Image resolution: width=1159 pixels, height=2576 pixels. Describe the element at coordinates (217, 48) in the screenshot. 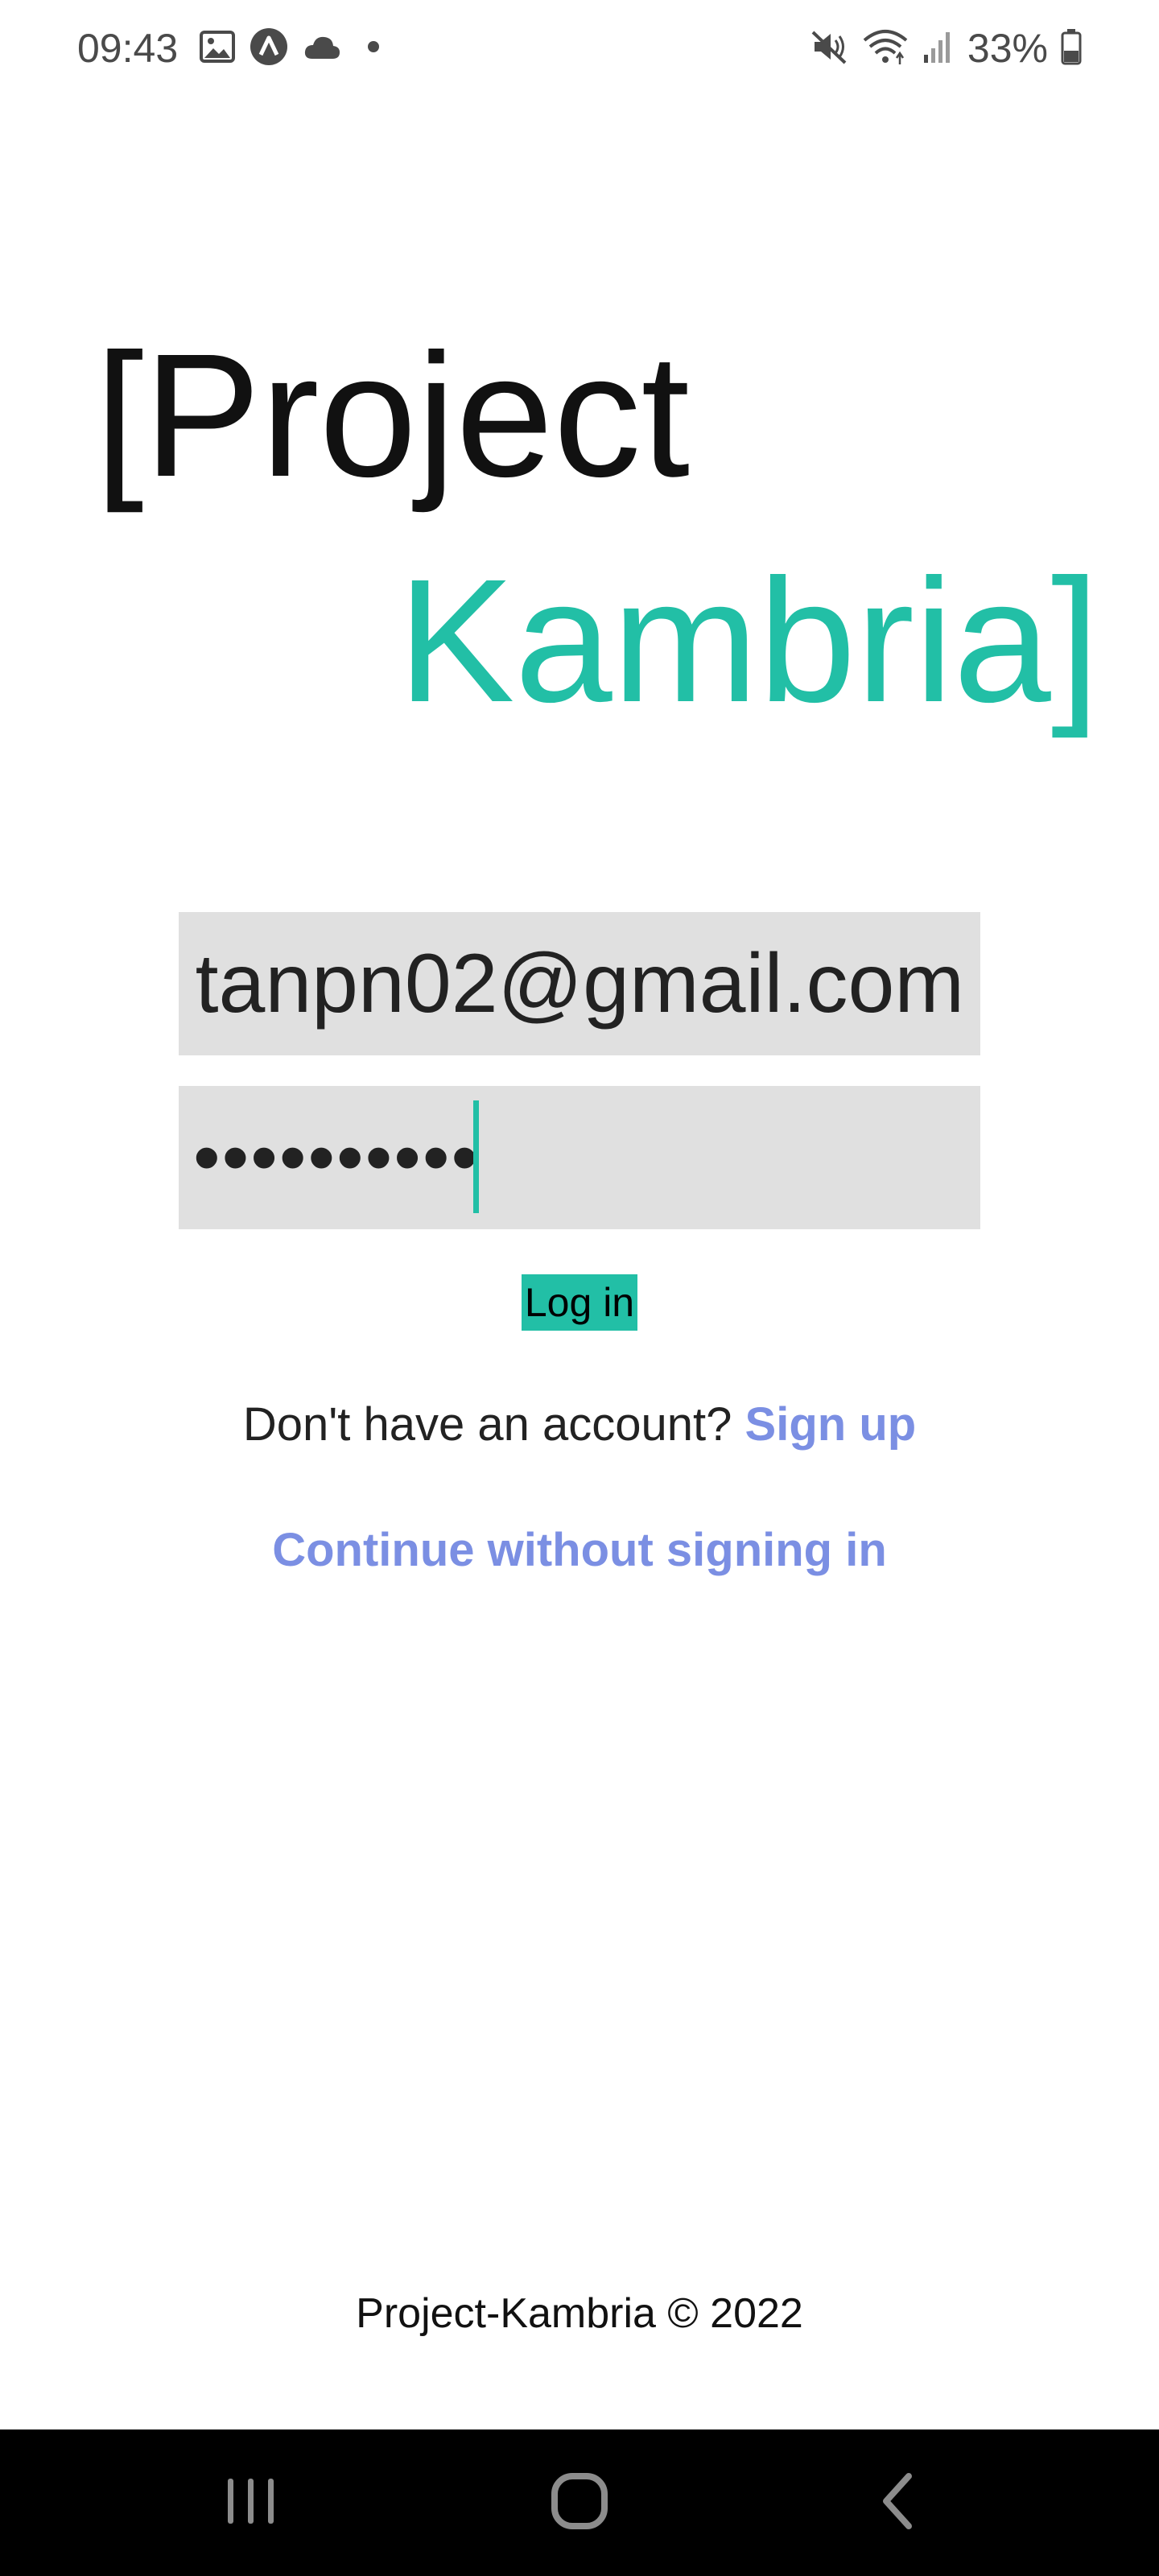

I see `gallery-icon` at that location.